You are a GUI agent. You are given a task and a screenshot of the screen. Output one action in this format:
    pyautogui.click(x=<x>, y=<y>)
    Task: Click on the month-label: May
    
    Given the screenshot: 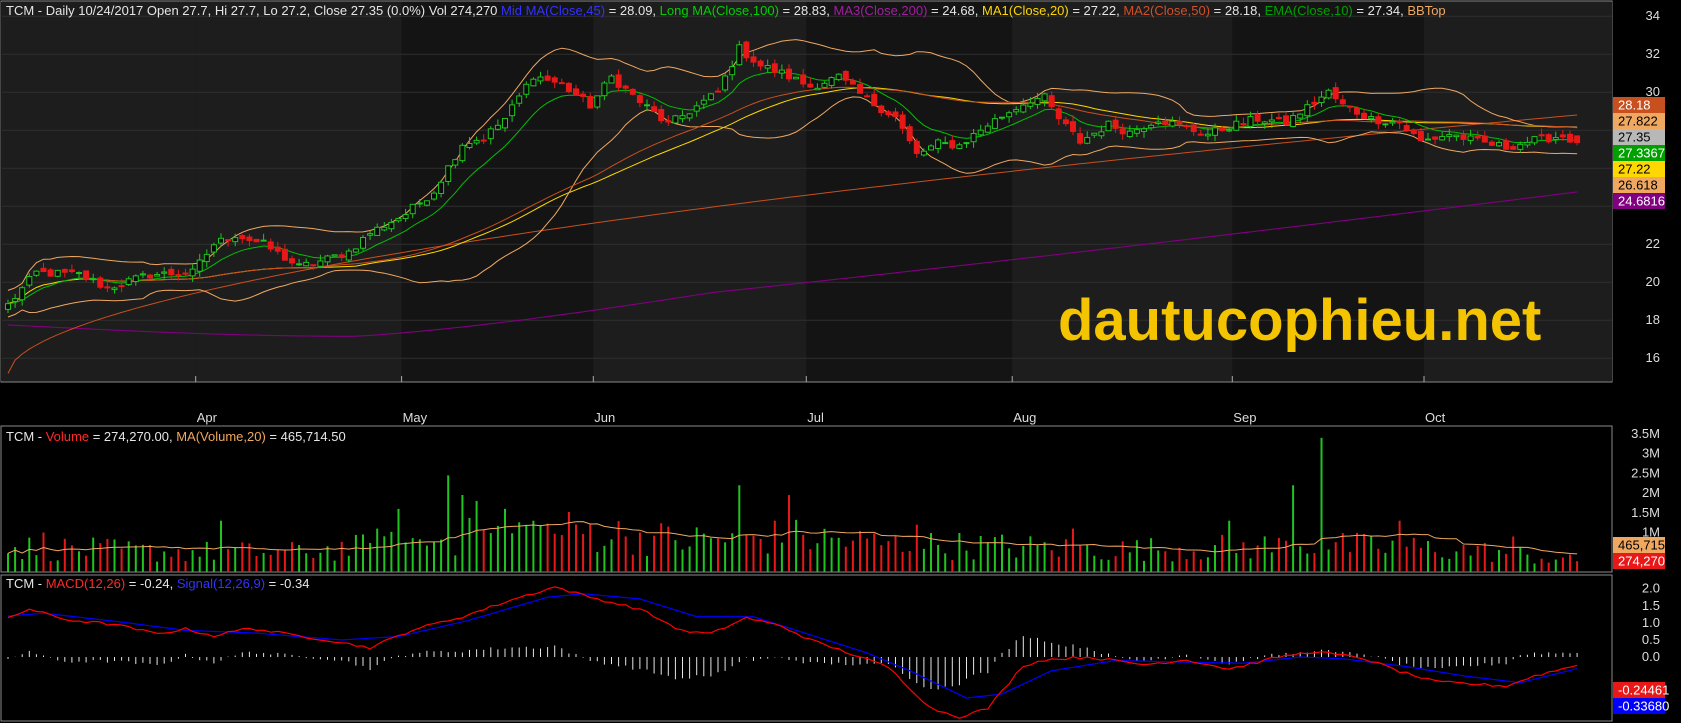 What is the action you would take?
    pyautogui.click(x=415, y=417)
    